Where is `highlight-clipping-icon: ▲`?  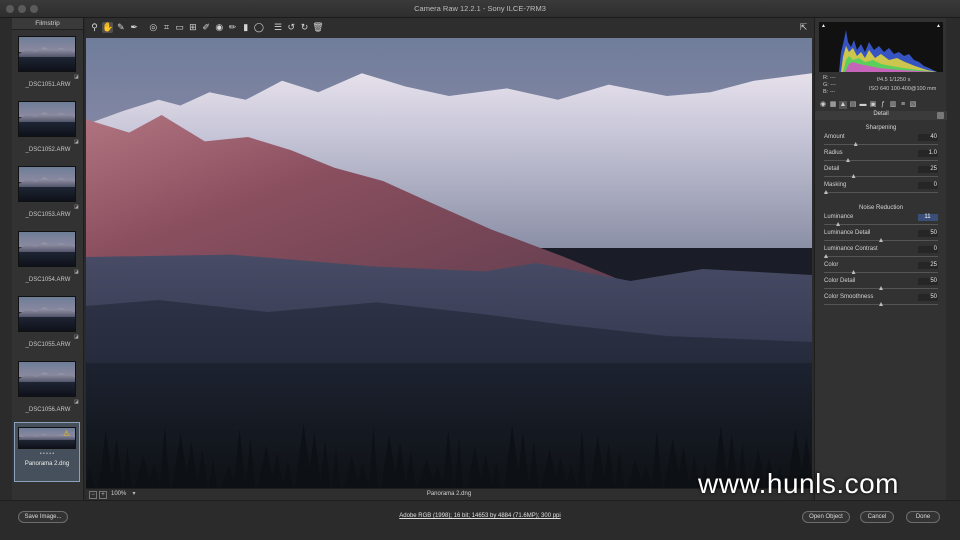 highlight-clipping-icon: ▲ is located at coordinates (938, 26).